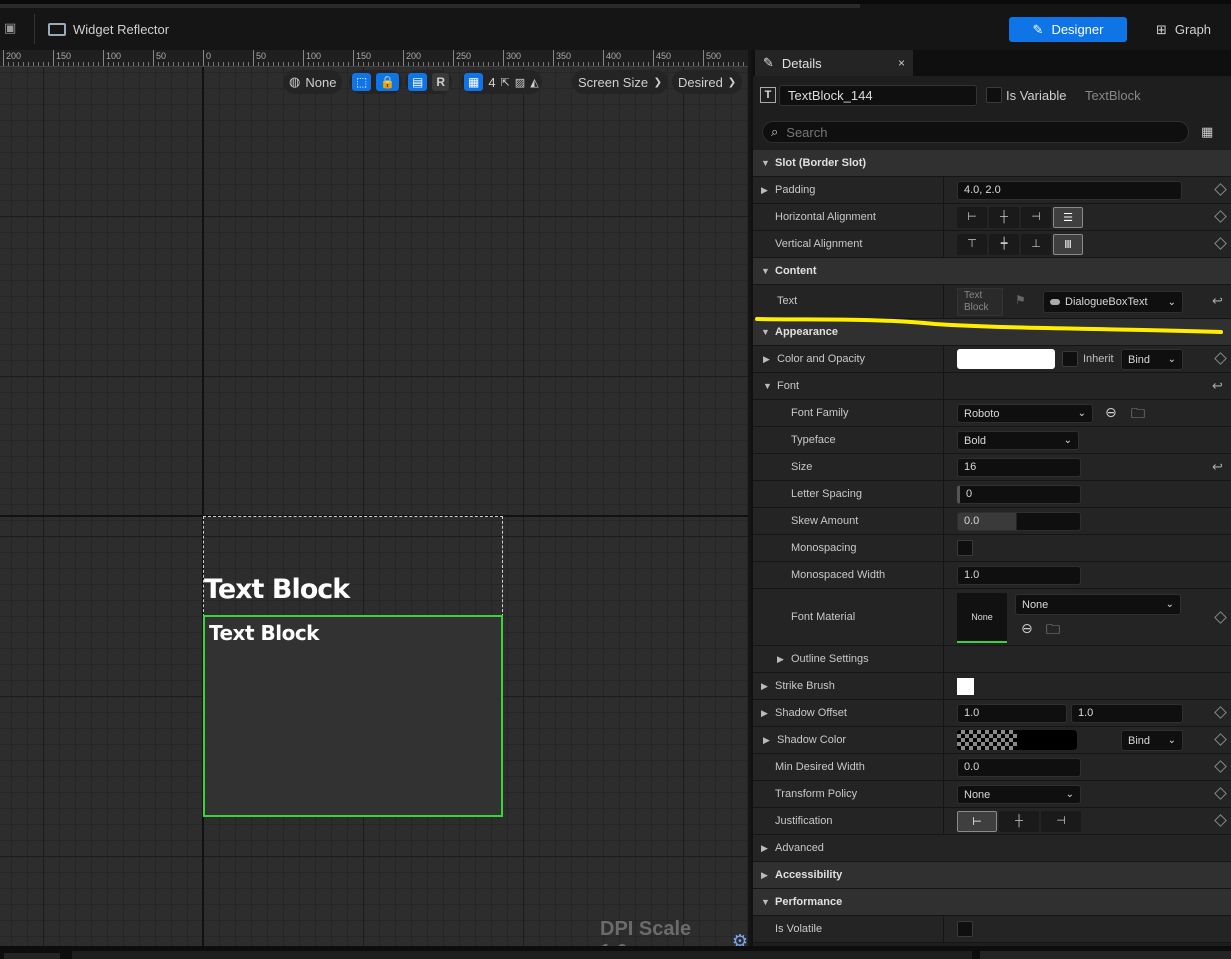 Image resolution: width=1231 pixels, height=959 pixels. I want to click on font-material-thumbnail: None, so click(982, 618).